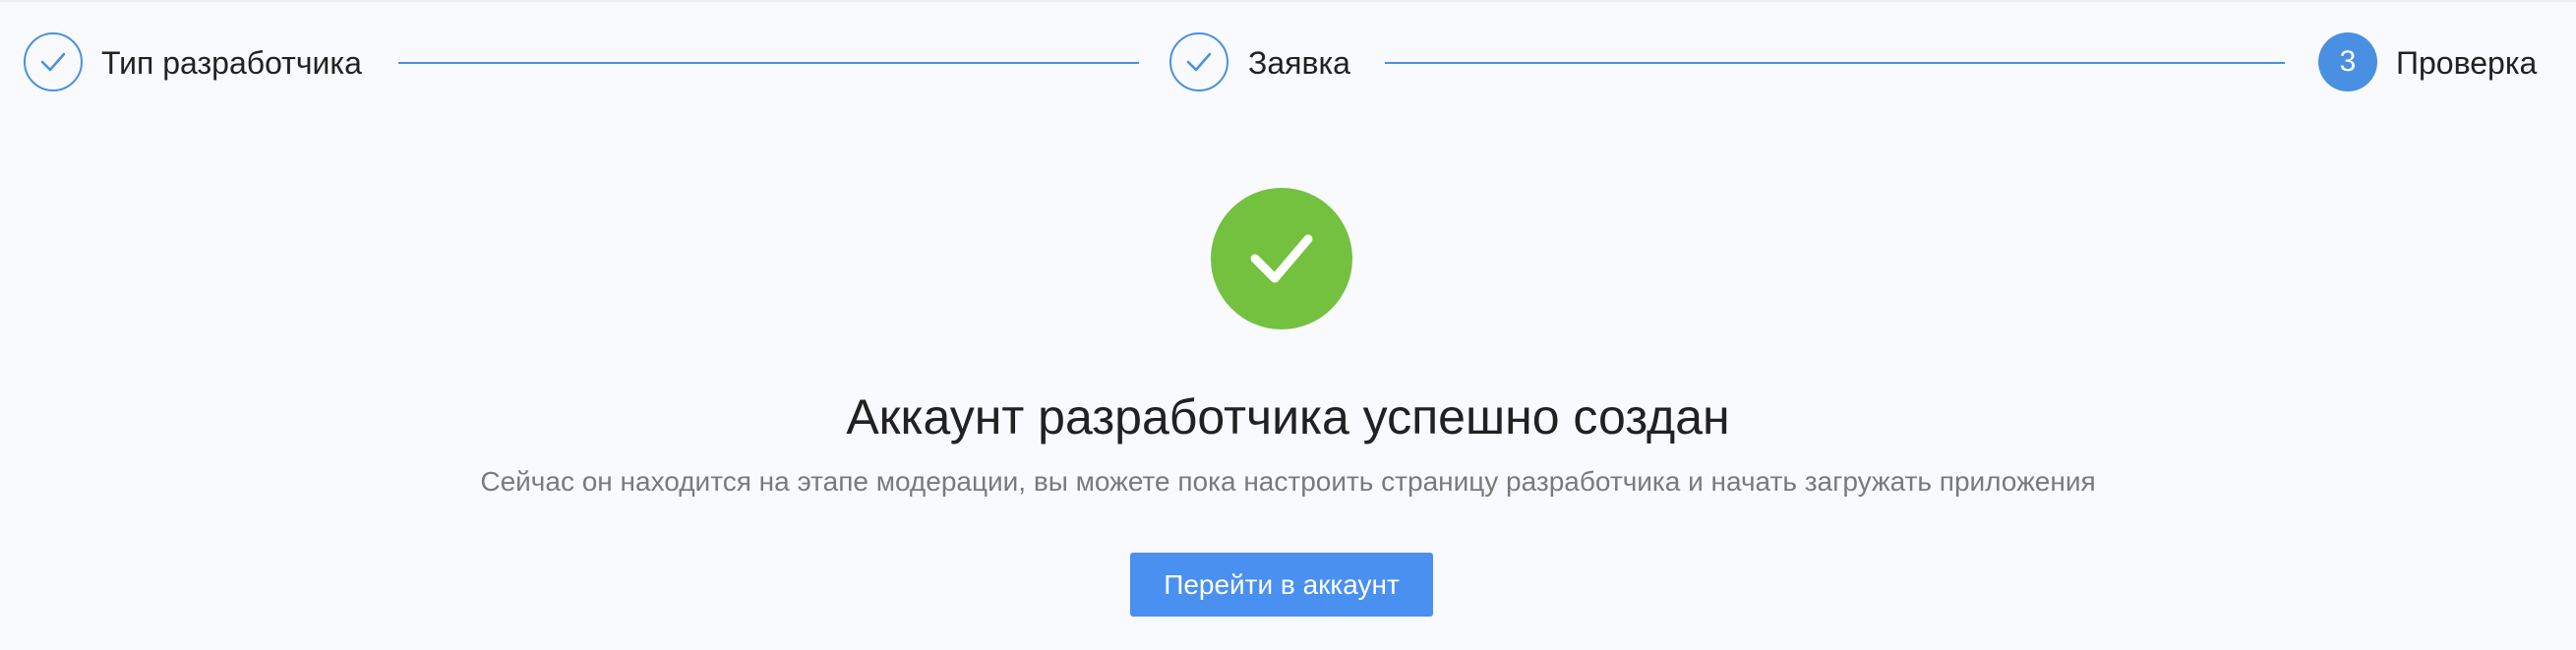 The width and height of the screenshot is (2576, 650). I want to click on check-circle-icon, so click(1281, 258).